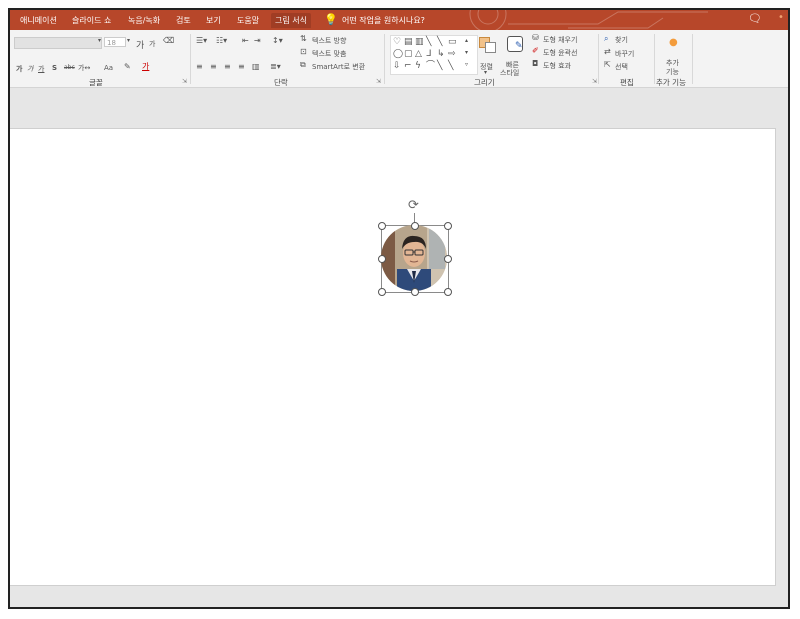 The width and height of the screenshot is (800, 619). I want to click on down-arrow-shape-icon: ⇩, so click(397, 66).